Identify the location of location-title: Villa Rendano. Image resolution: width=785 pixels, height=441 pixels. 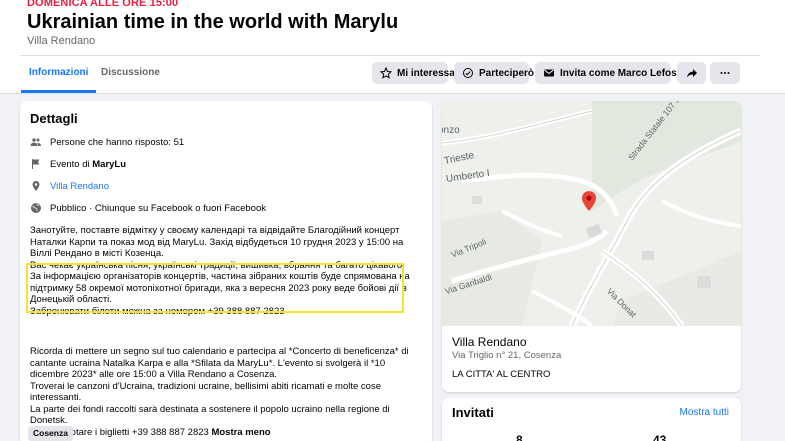
(489, 342).